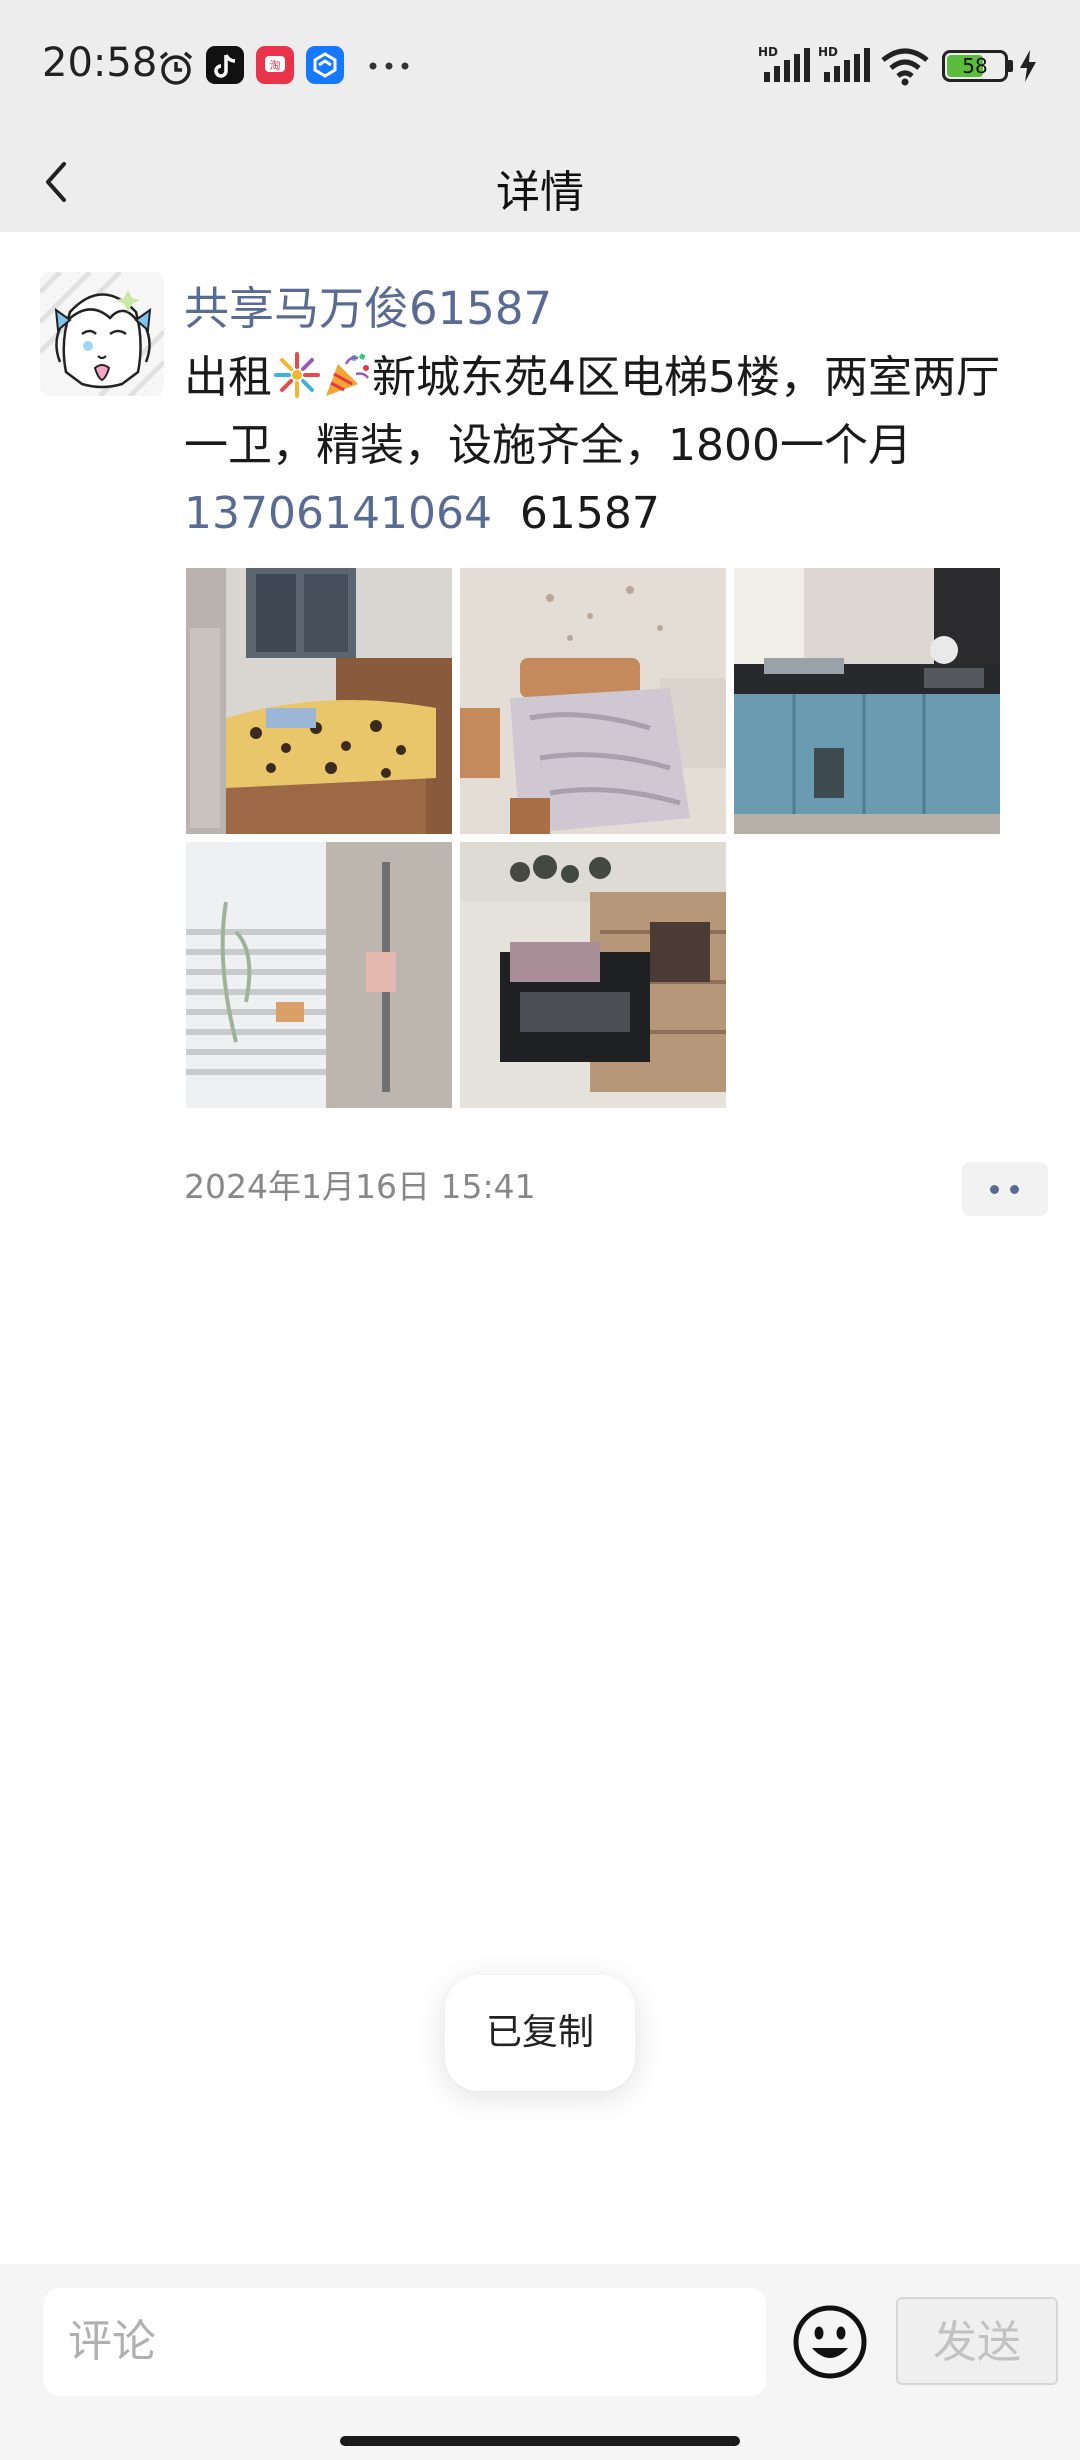  What do you see at coordinates (348, 374) in the screenshot?
I see `party-popper-emoji-icon` at bounding box center [348, 374].